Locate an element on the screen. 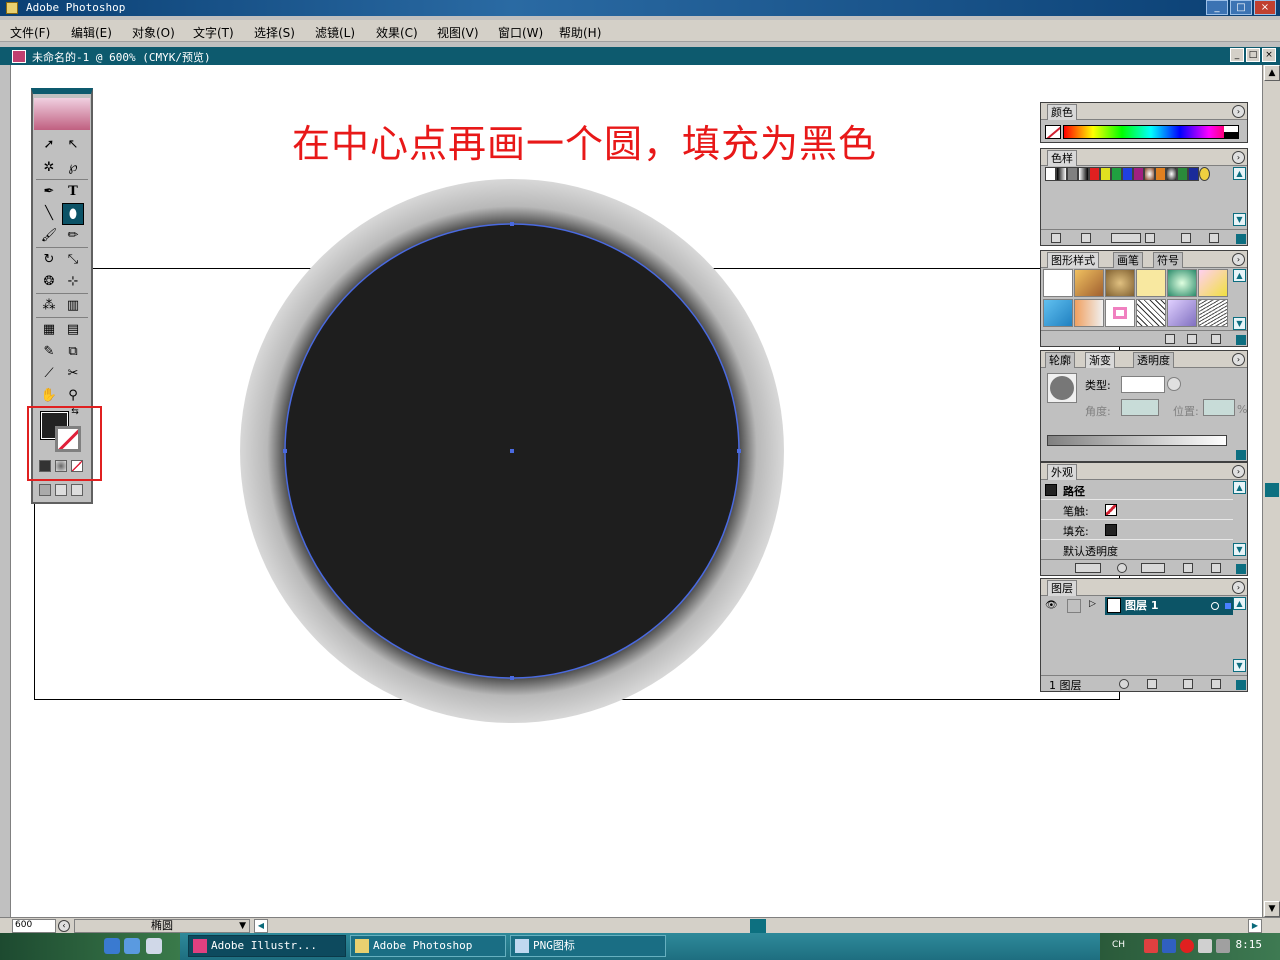 The width and height of the screenshot is (1280, 960). tab-color: 颜色 is located at coordinates (1062, 112).